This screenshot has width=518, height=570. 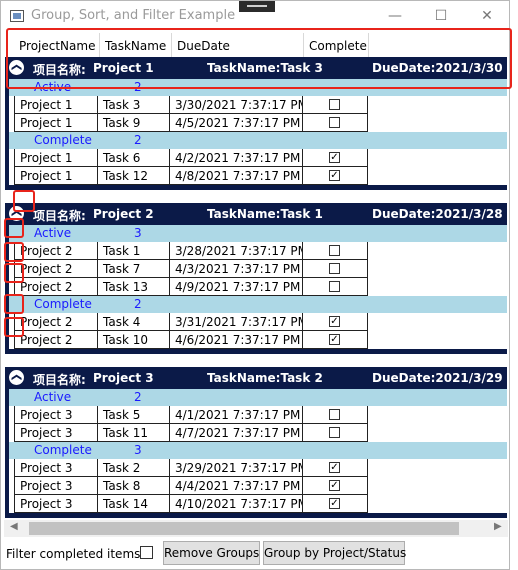 I want to click on remove-groups-button: Remove Groups, so click(x=211, y=553).